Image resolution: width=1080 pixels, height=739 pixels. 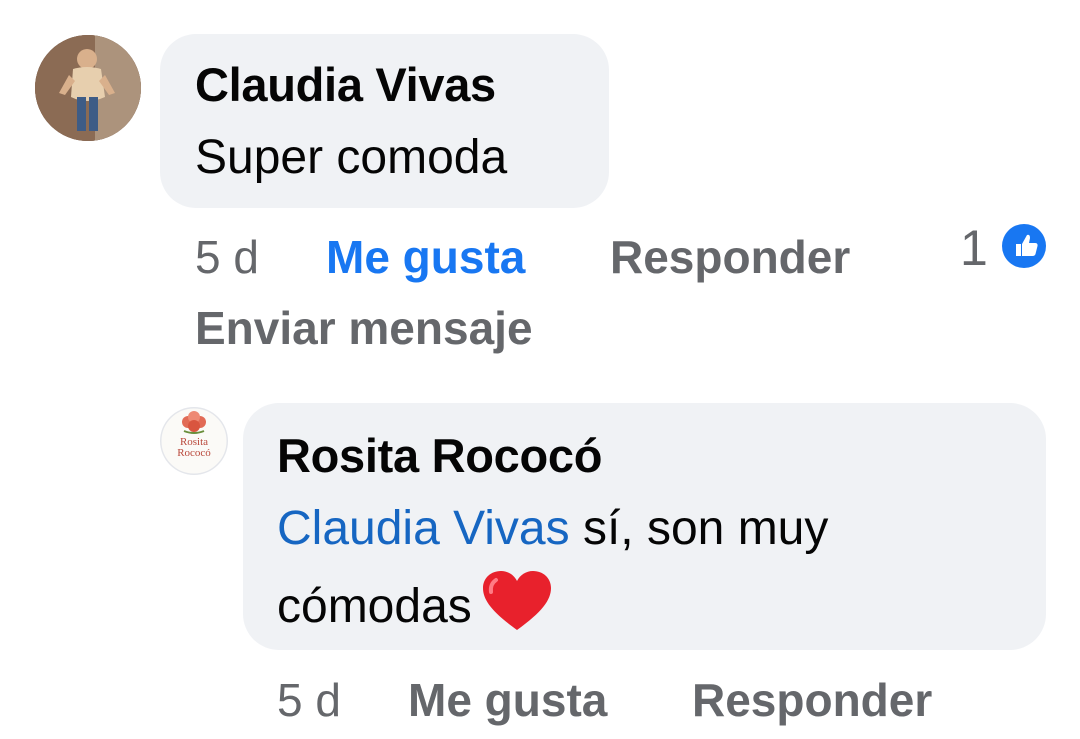 What do you see at coordinates (309, 700) in the screenshot?
I see `reply-timestamp: 5 d` at bounding box center [309, 700].